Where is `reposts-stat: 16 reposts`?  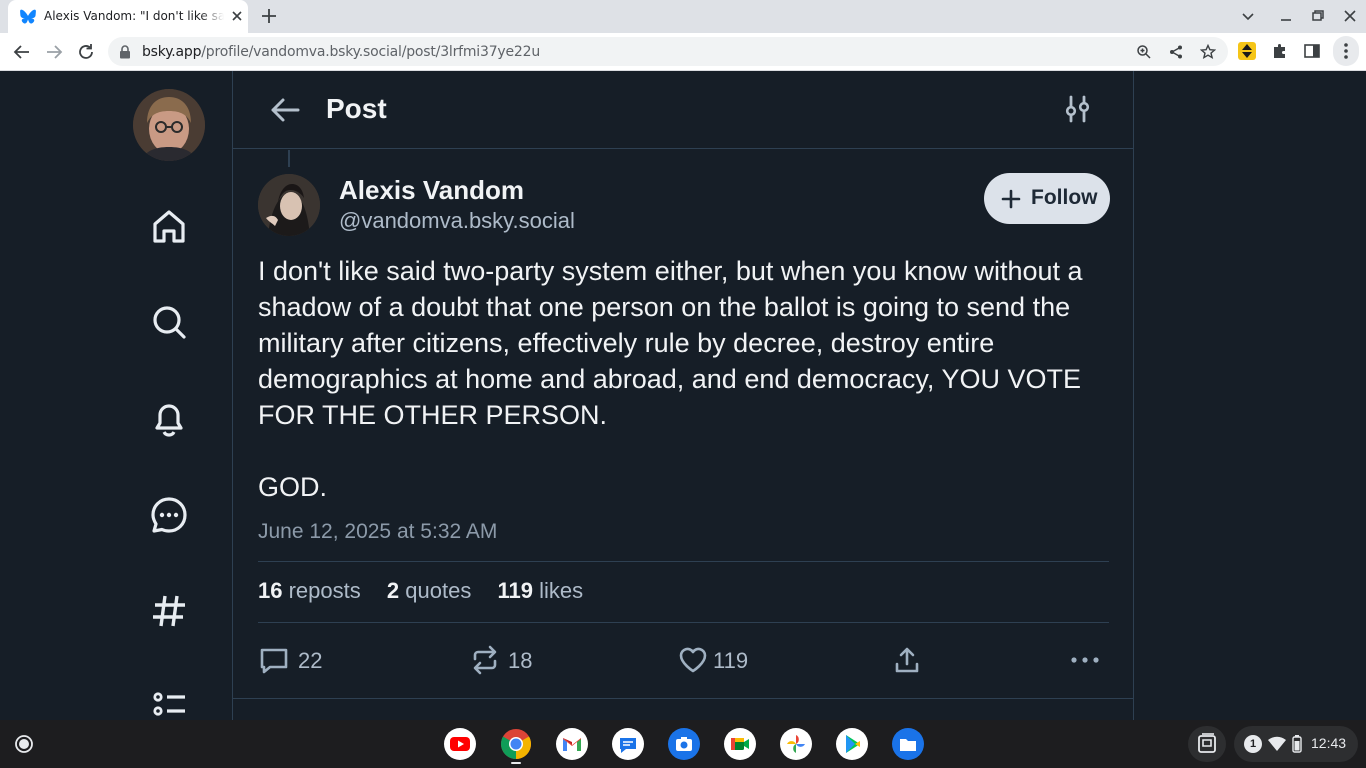
reposts-stat: 16 reposts is located at coordinates (309, 590).